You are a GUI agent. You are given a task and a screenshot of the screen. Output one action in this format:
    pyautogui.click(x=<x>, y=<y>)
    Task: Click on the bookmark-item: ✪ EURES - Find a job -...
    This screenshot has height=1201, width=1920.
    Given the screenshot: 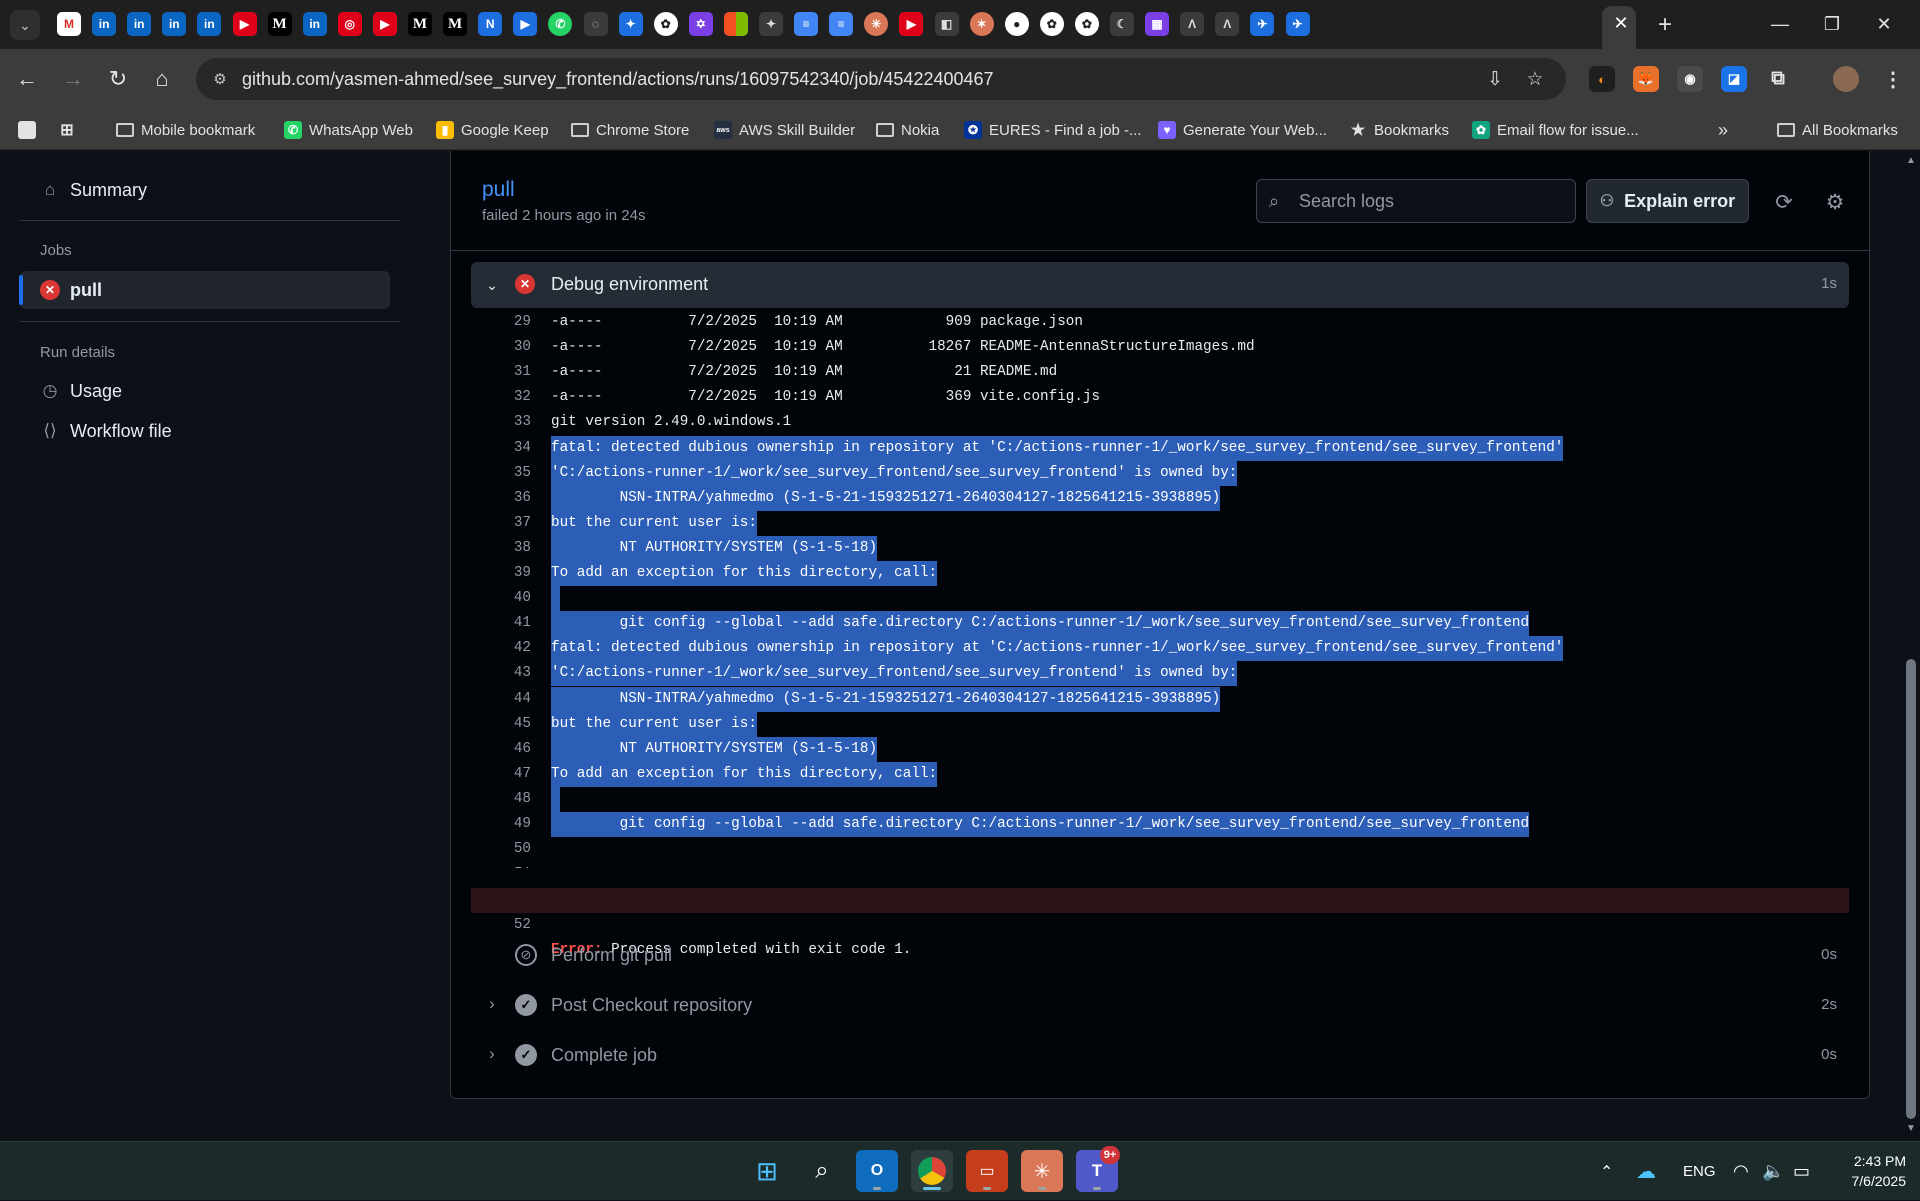 What is the action you would take?
    pyautogui.click(x=1053, y=130)
    